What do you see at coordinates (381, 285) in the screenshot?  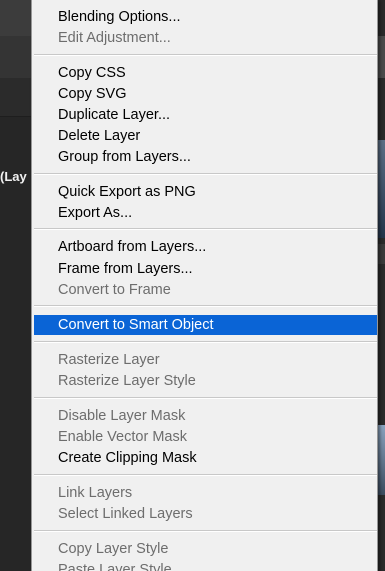 I see `canvas-edge` at bounding box center [381, 285].